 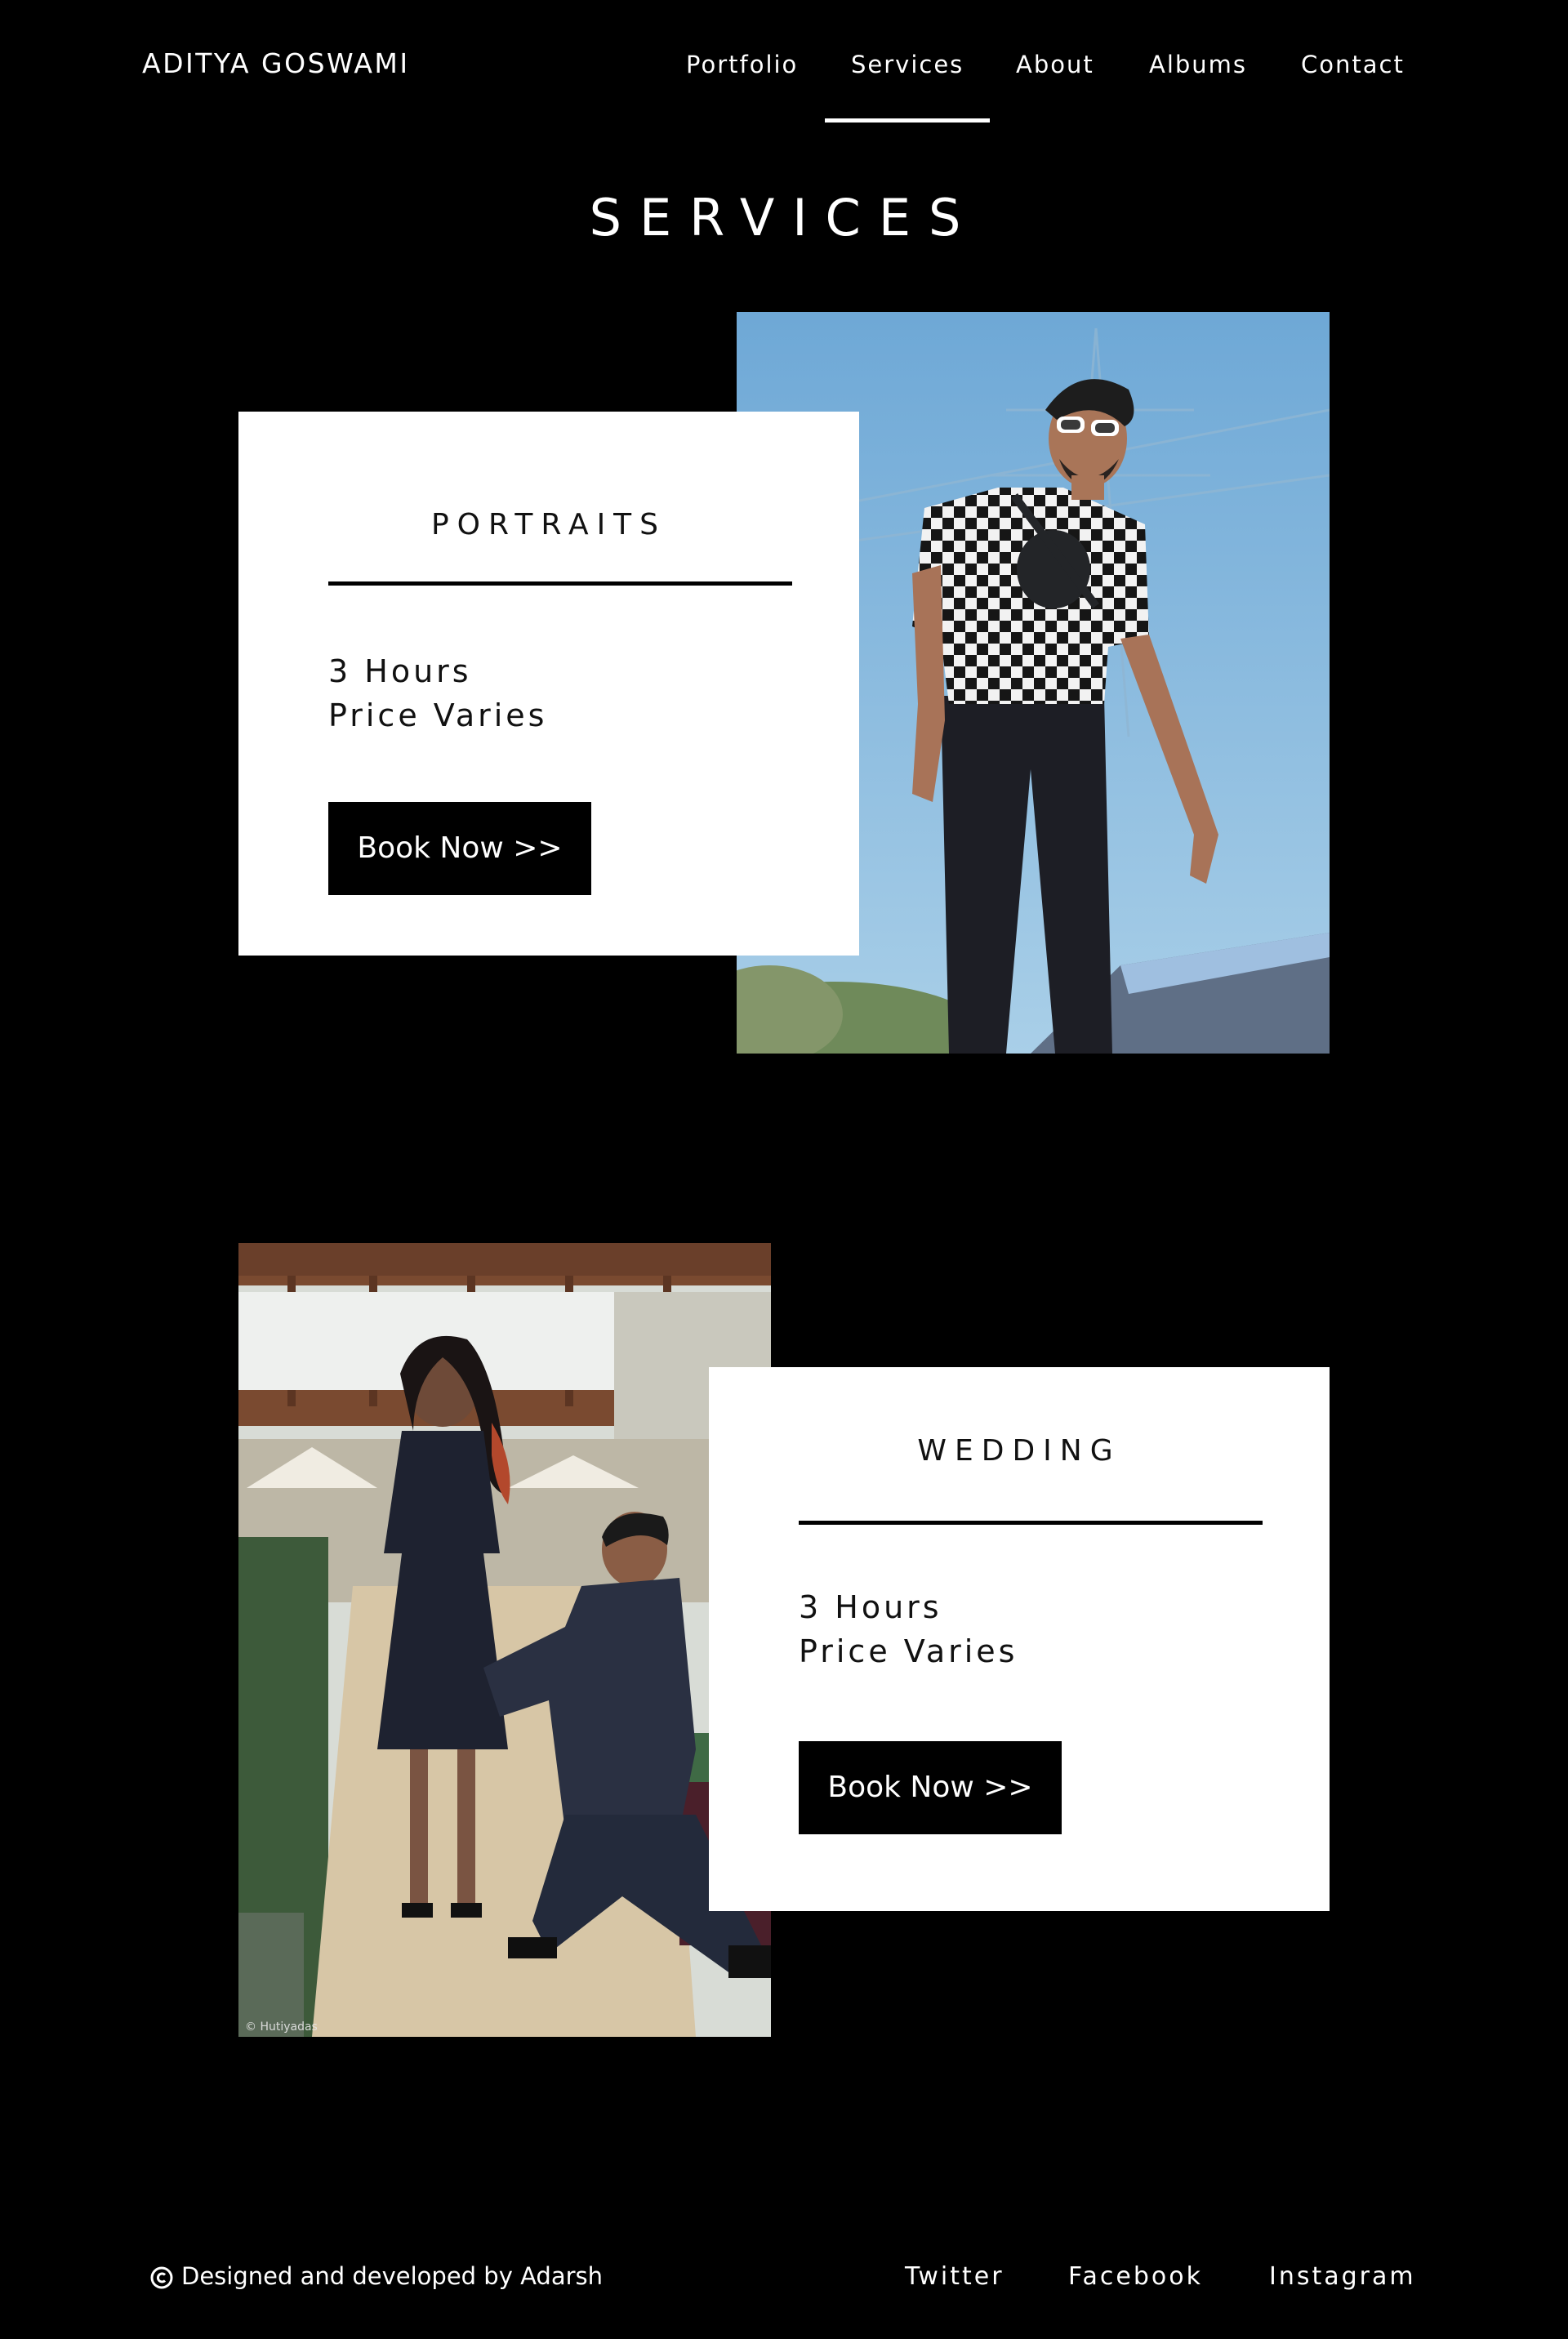 I want to click on service-title: PORTRAITS, so click(x=548, y=524).